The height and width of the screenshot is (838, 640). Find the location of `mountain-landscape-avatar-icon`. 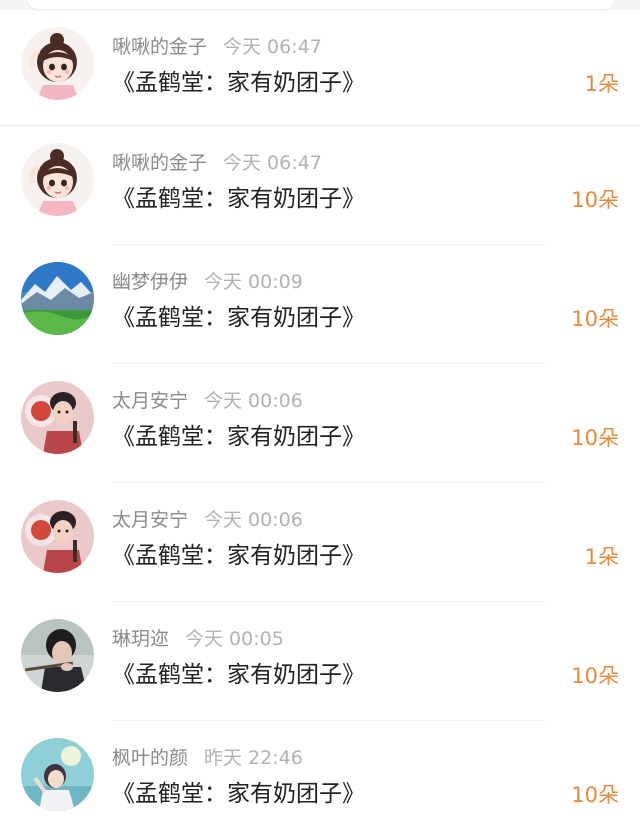

mountain-landscape-avatar-icon is located at coordinates (57, 298).